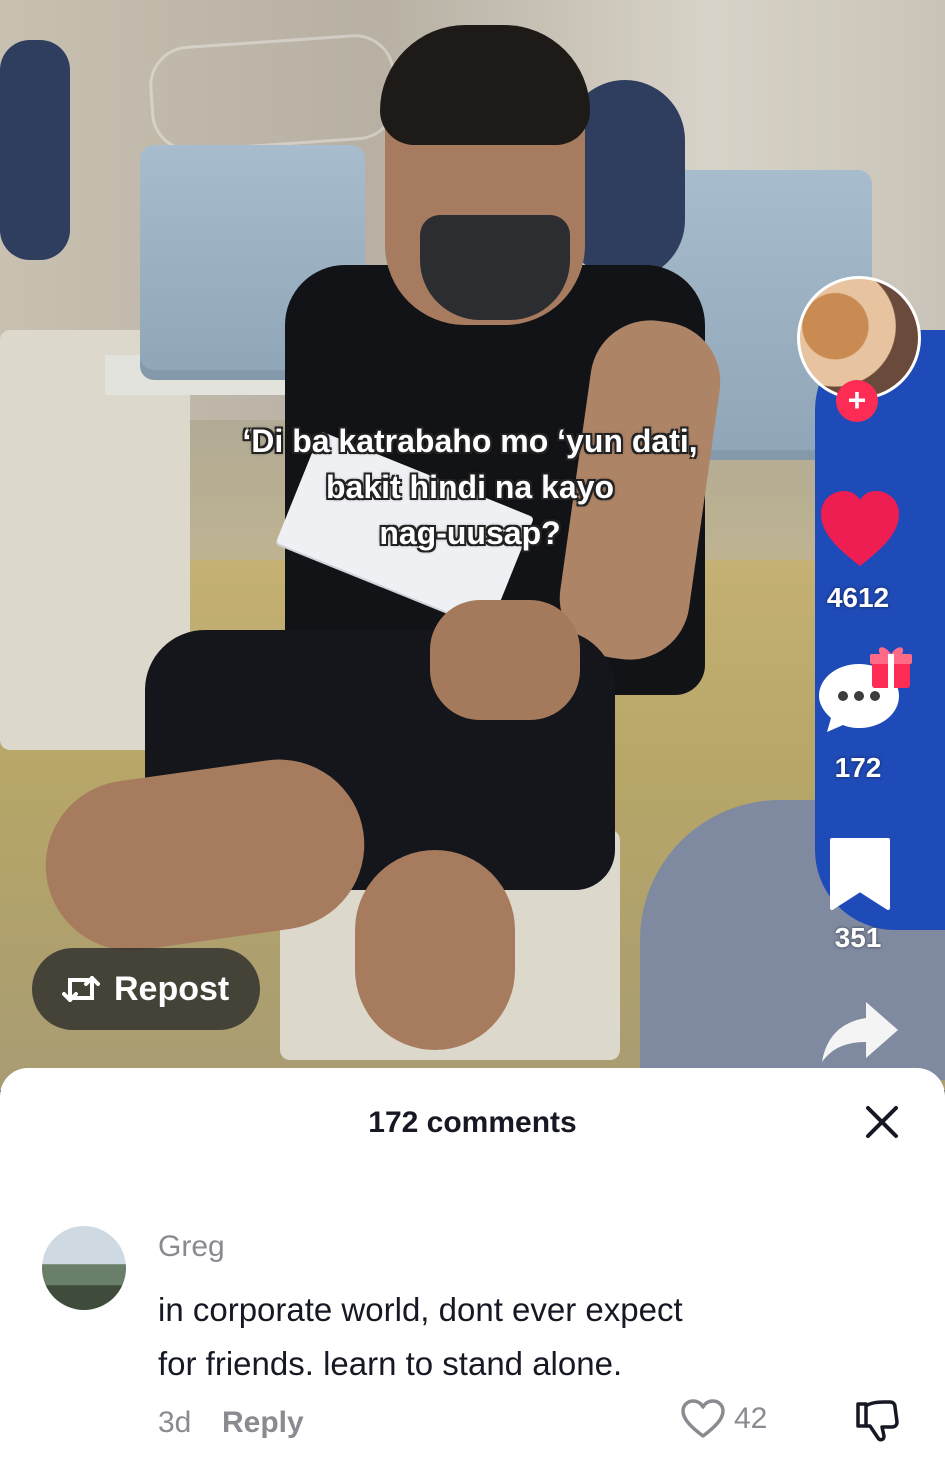  Describe the element at coordinates (470, 533) in the screenshot. I see `caption-line: nag-uusap?` at that location.